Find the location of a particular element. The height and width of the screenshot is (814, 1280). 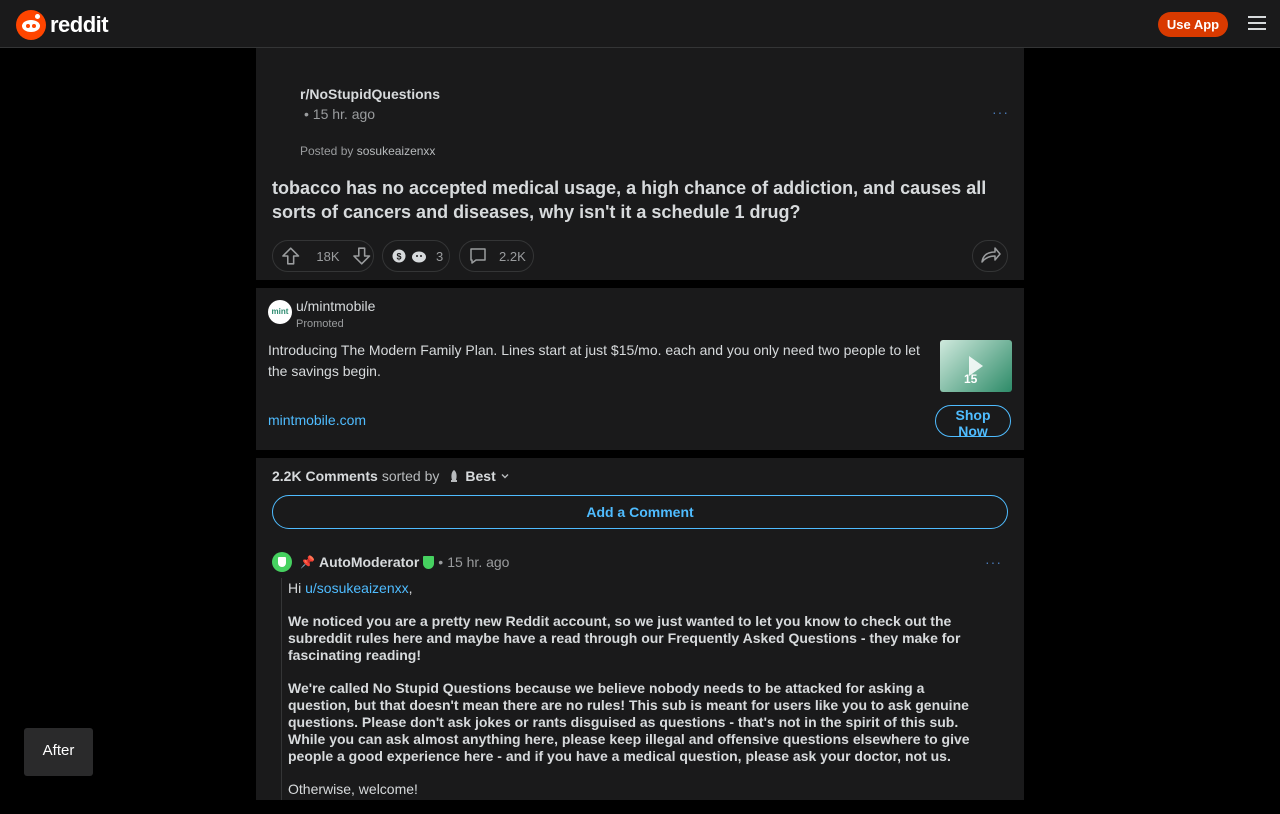

post-time: • 15 hr. ago is located at coordinates (340, 114).